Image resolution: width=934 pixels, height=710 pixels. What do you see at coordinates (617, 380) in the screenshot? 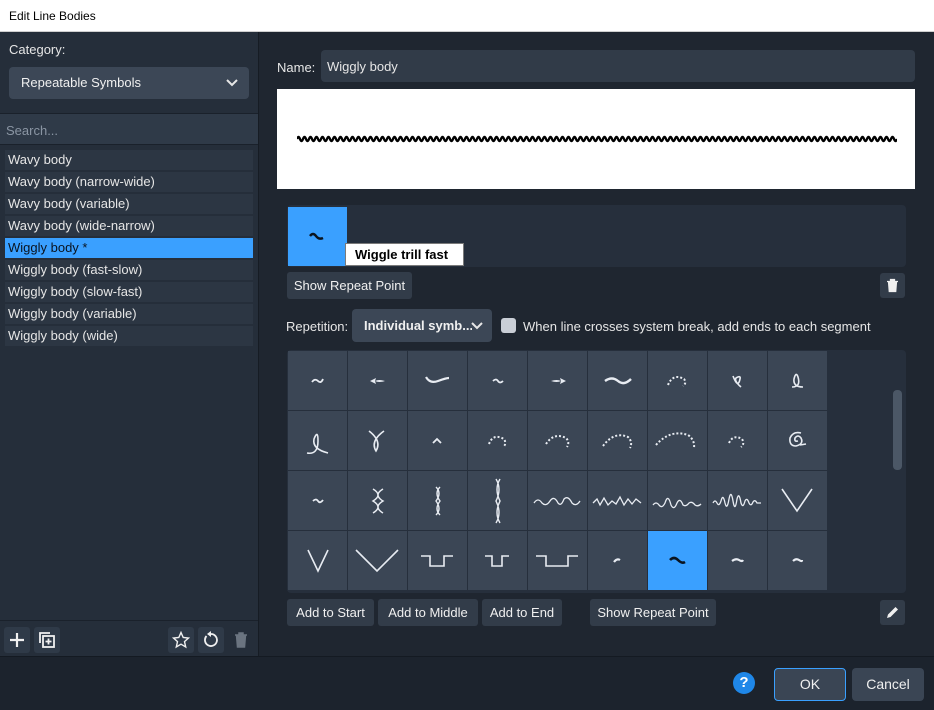
I see `symbol-cell-wiggle-wide` at bounding box center [617, 380].